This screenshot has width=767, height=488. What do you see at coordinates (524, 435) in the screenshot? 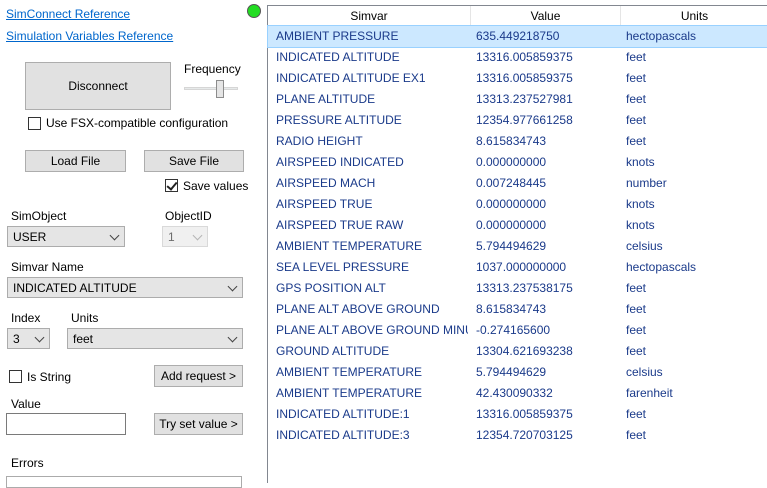
I see `cell-value: 12354.720703125` at bounding box center [524, 435].